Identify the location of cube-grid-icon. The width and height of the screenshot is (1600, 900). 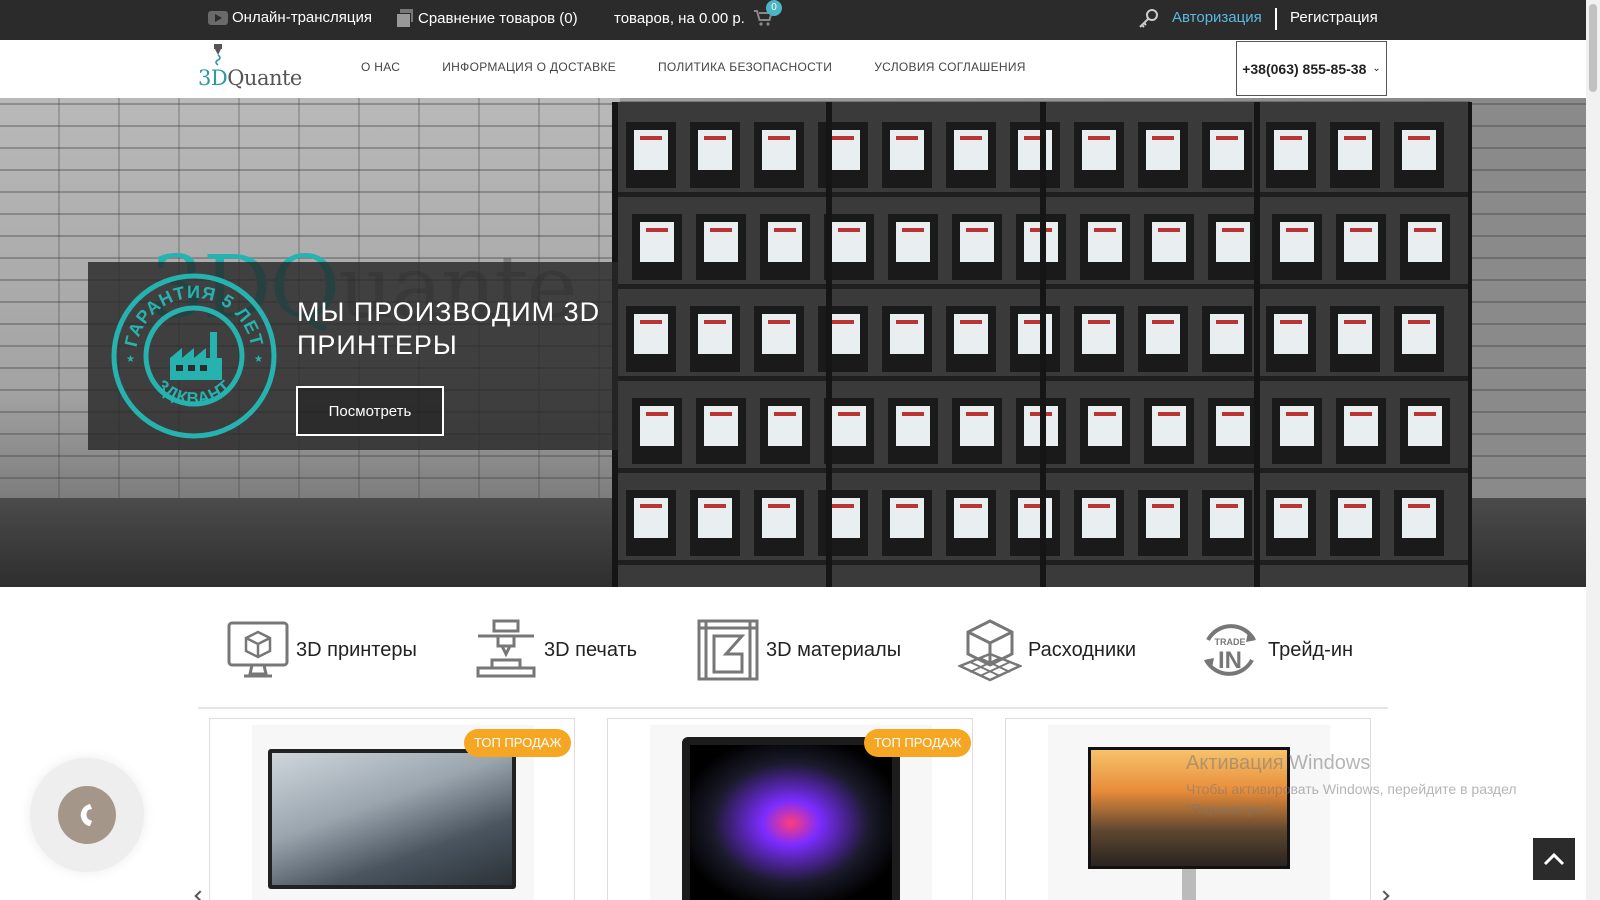
(990, 650).